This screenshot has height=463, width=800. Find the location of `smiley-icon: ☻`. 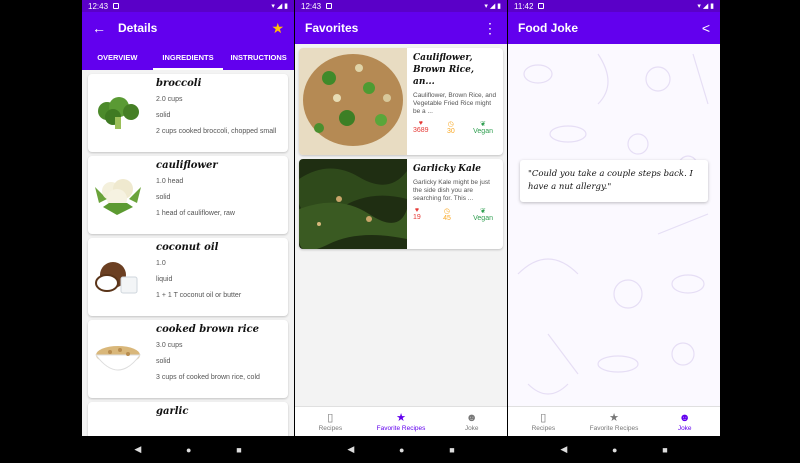

smiley-icon: ☻ is located at coordinates (684, 417).